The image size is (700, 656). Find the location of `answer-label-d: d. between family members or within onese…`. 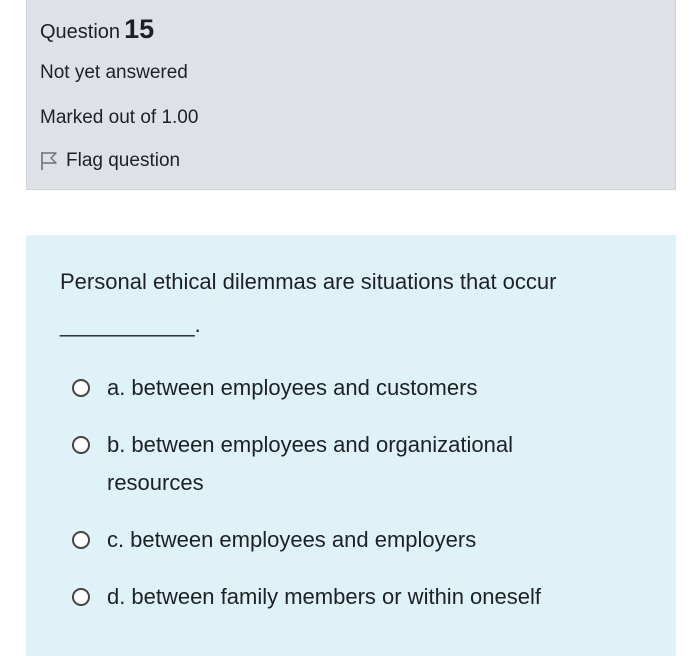

answer-label-d: d. between family members or within onese… is located at coordinates (324, 597).